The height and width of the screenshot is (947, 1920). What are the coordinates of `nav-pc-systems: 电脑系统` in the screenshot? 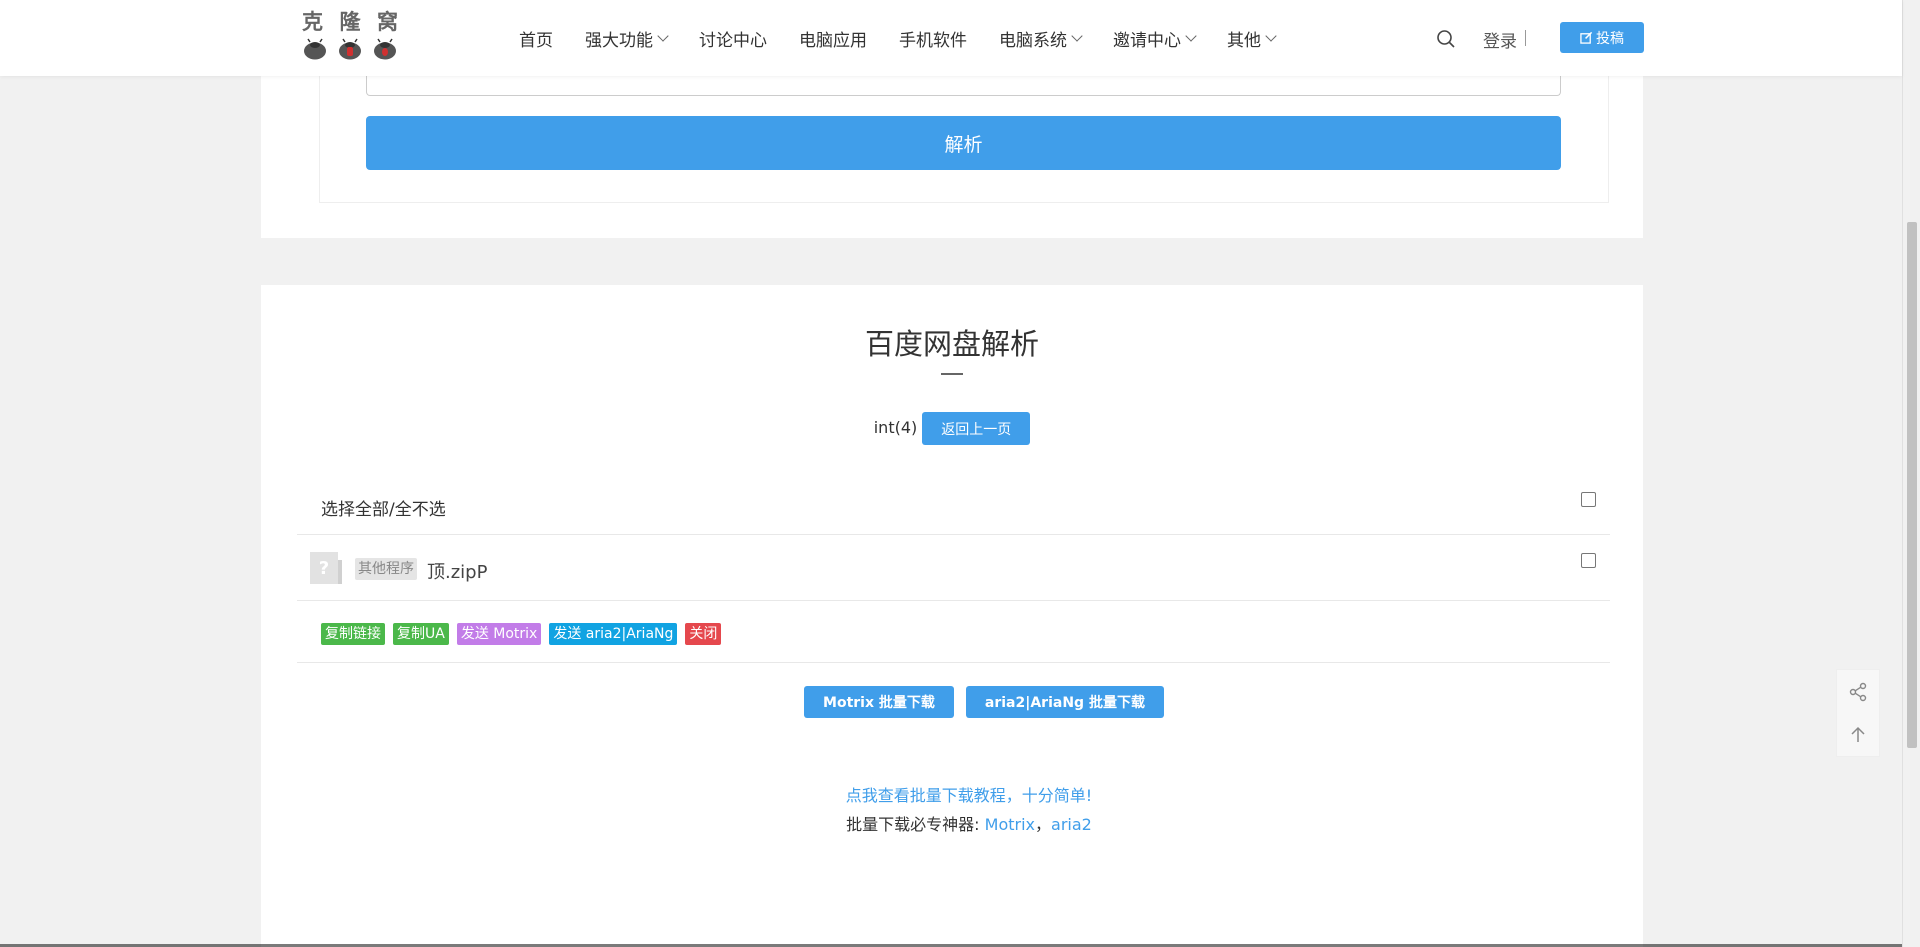 It's located at (1041, 38).